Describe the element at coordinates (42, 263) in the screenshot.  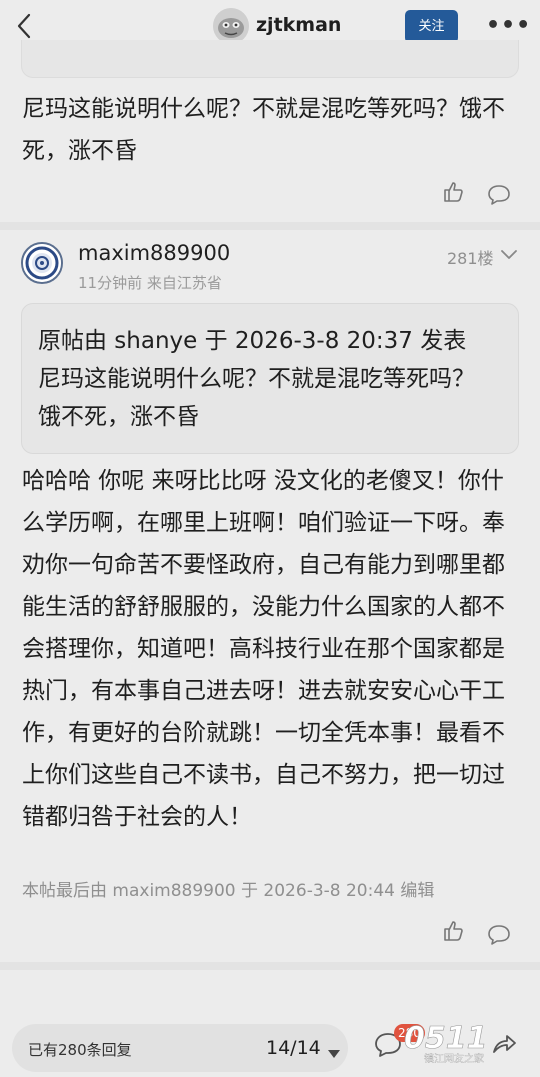
I see `post-author-avatar` at that location.